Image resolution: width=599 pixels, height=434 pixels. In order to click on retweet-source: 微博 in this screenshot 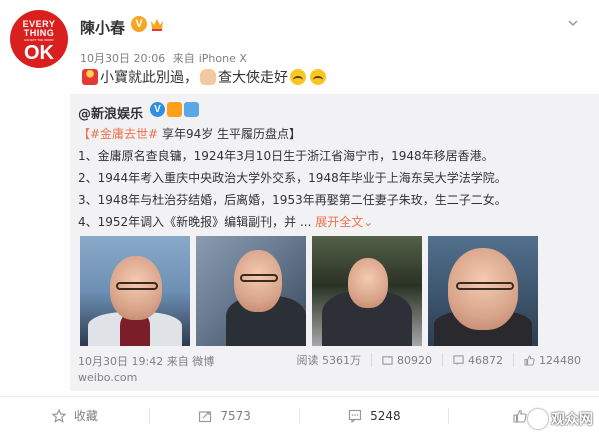, I will do `click(203, 361)`.